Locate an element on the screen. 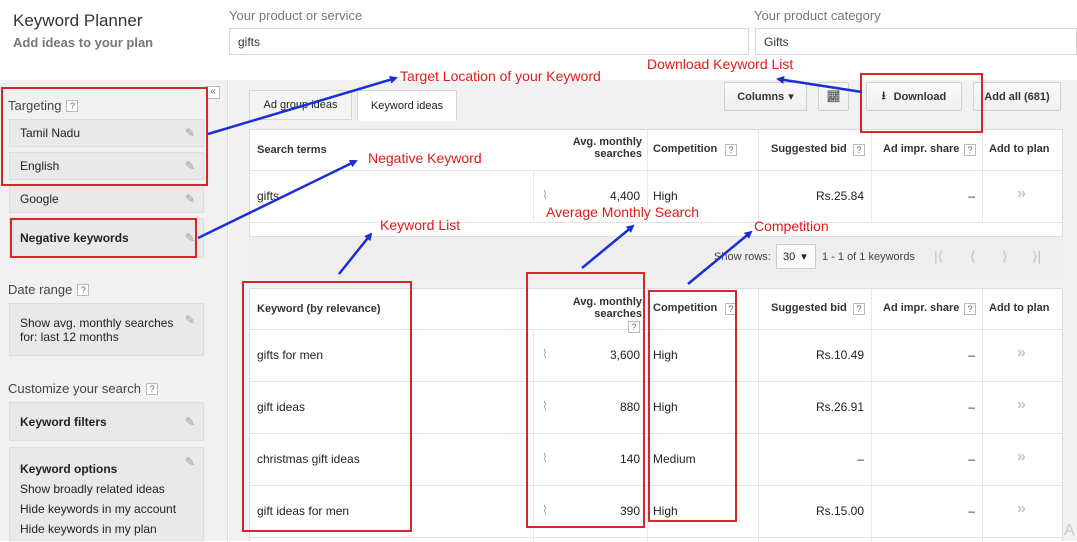 This screenshot has height=542, width=1077. chart-button: 📈︎ is located at coordinates (833, 96).